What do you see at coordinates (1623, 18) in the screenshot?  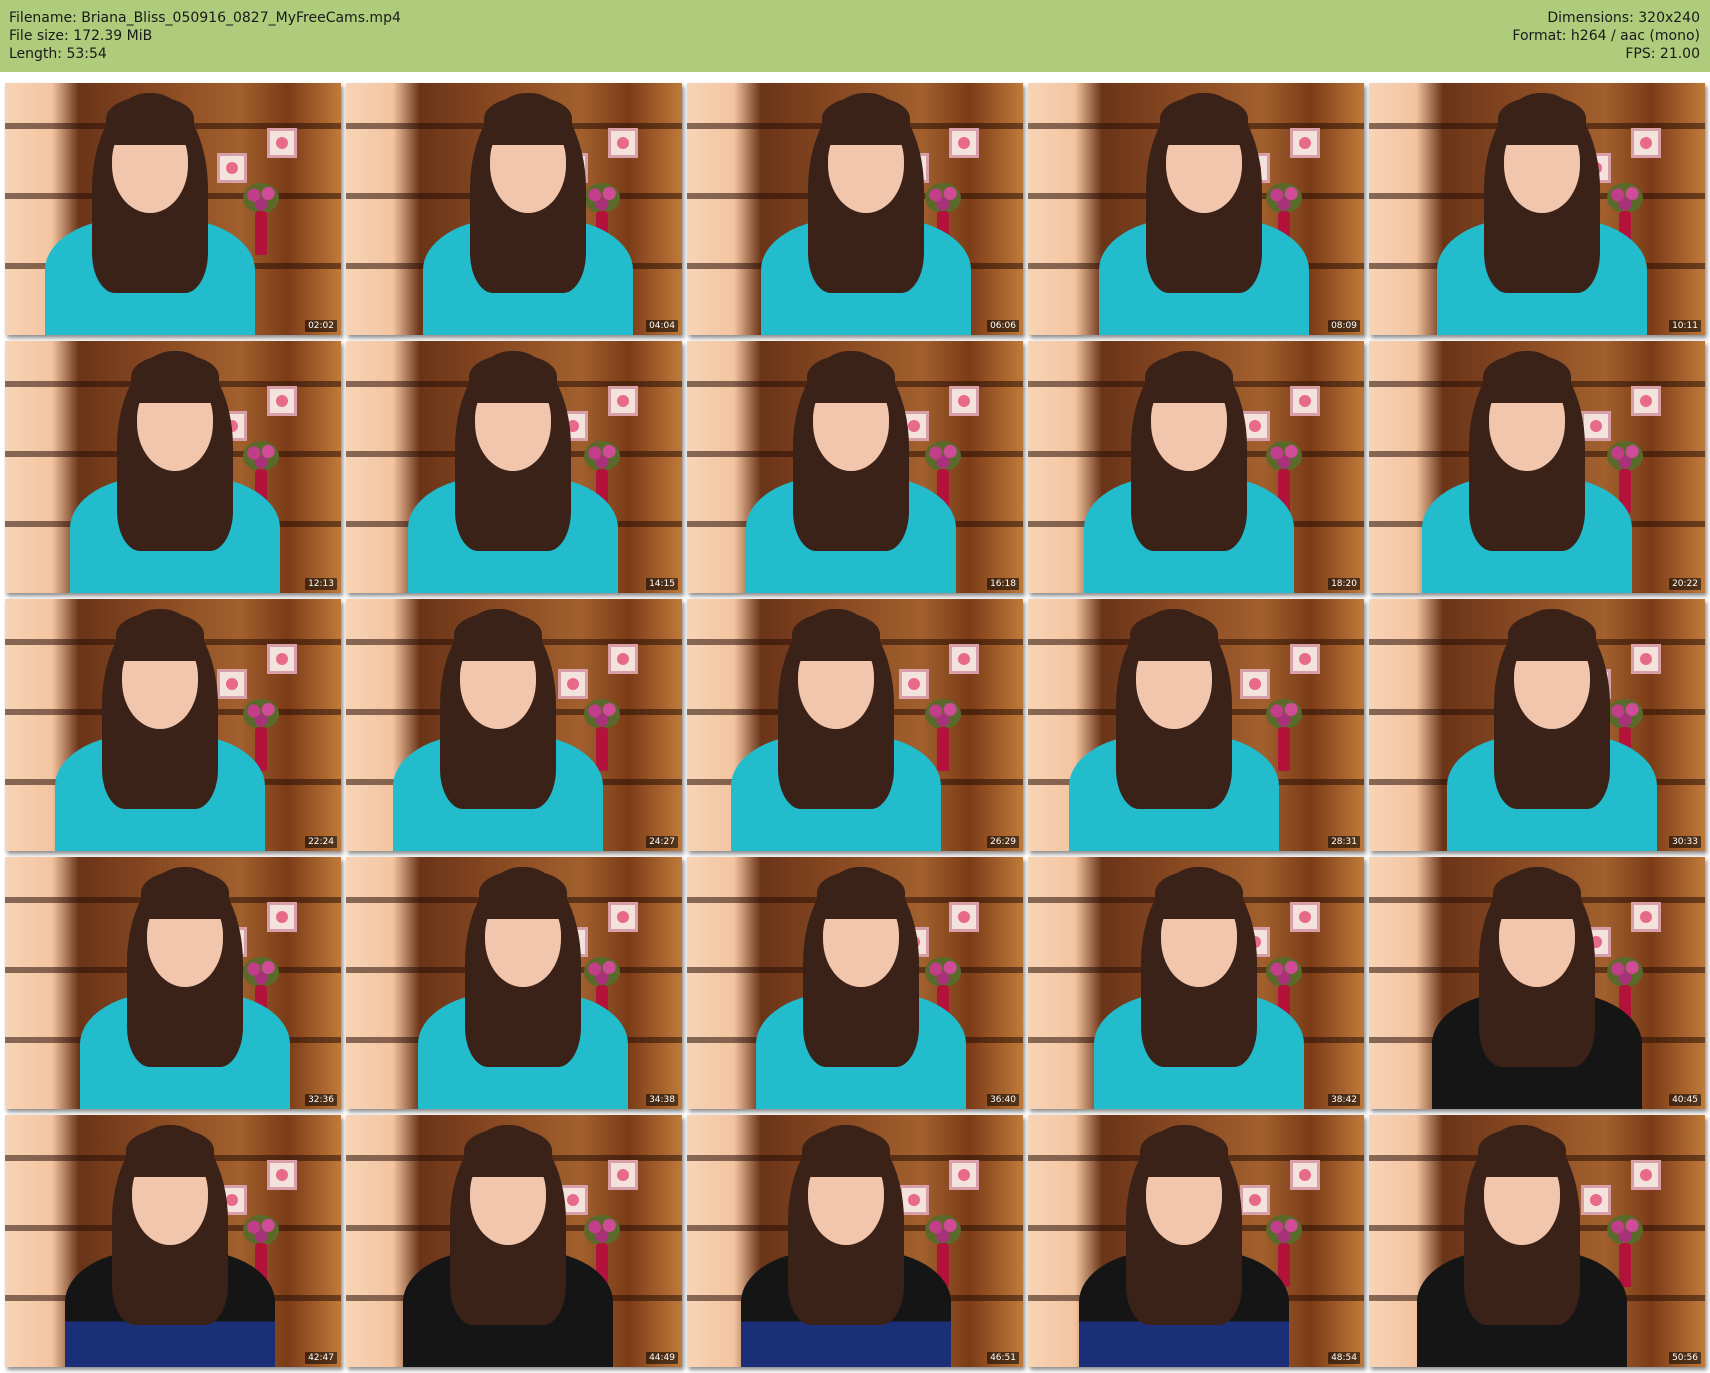 I see `dimensions-label: Dimensions: 320x240` at bounding box center [1623, 18].